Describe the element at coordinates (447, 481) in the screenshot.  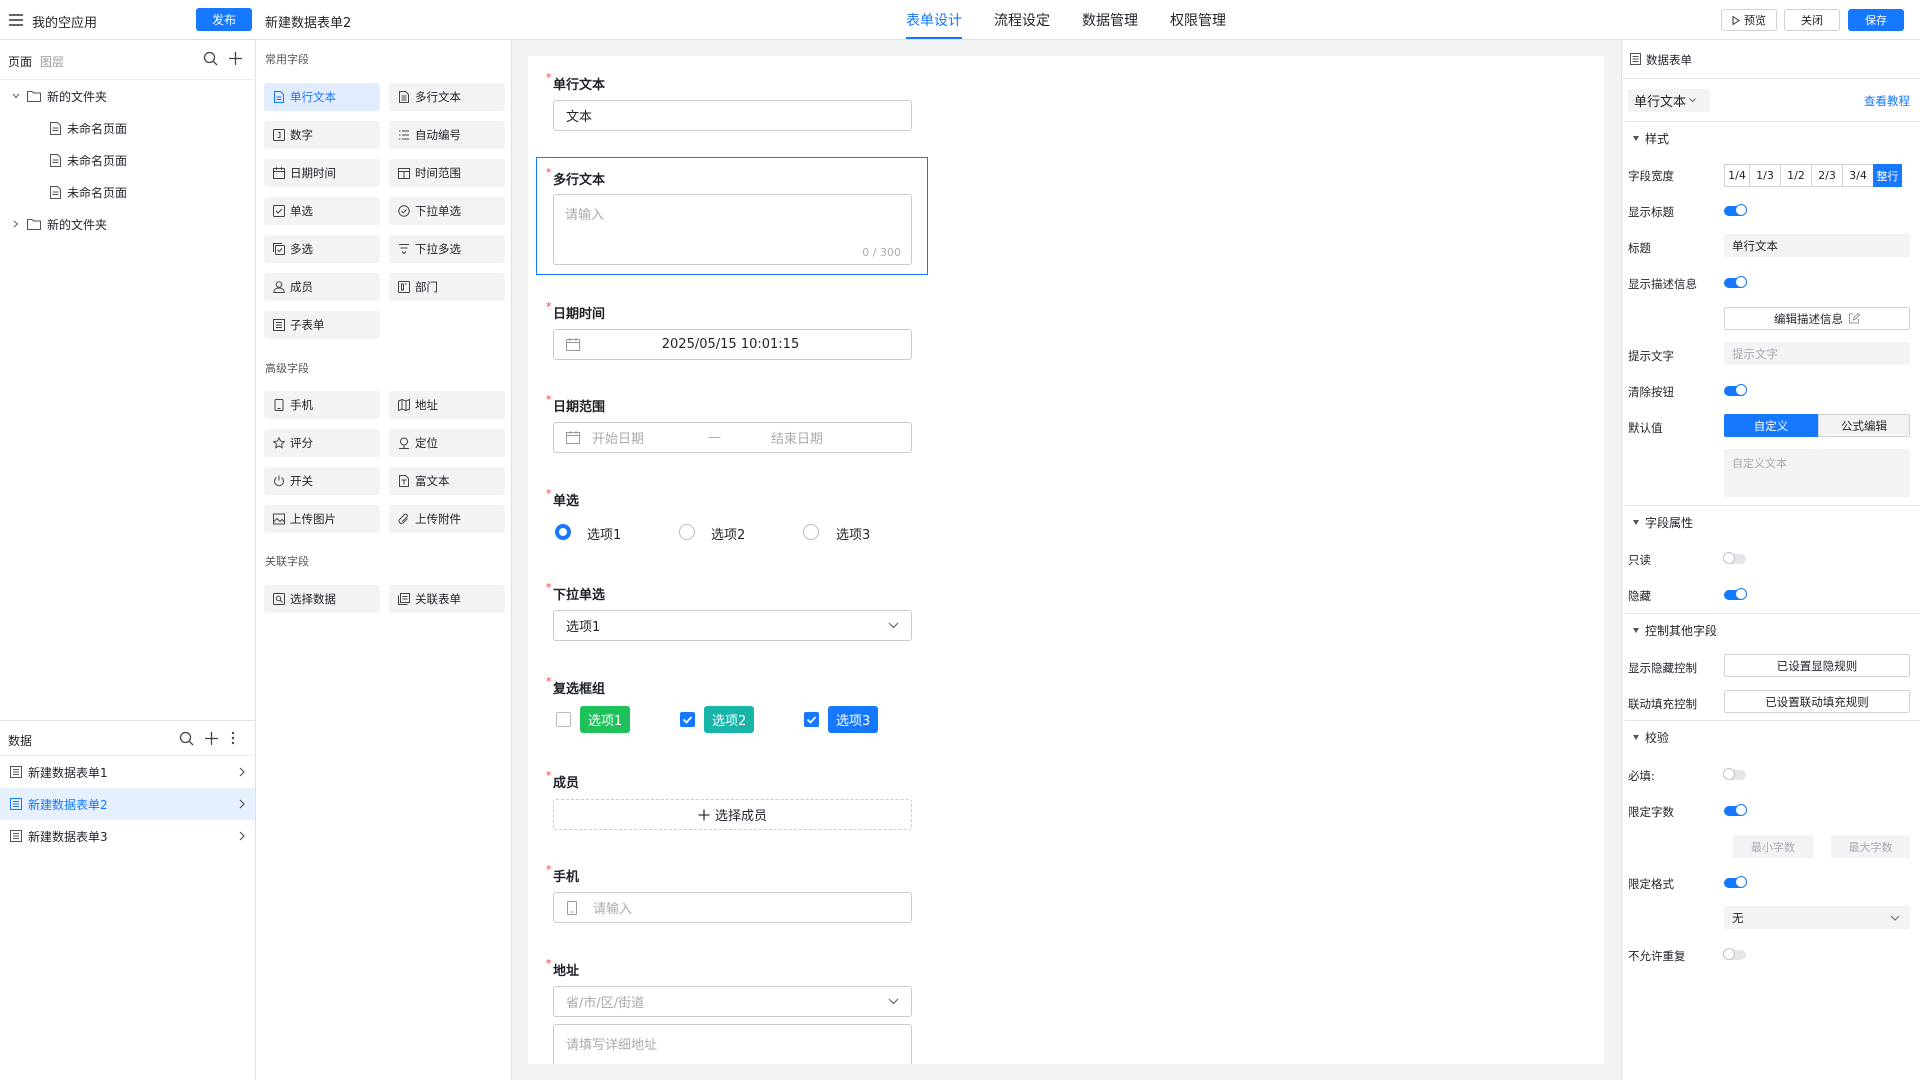
I see `palette-rich-text: 富文本` at that location.